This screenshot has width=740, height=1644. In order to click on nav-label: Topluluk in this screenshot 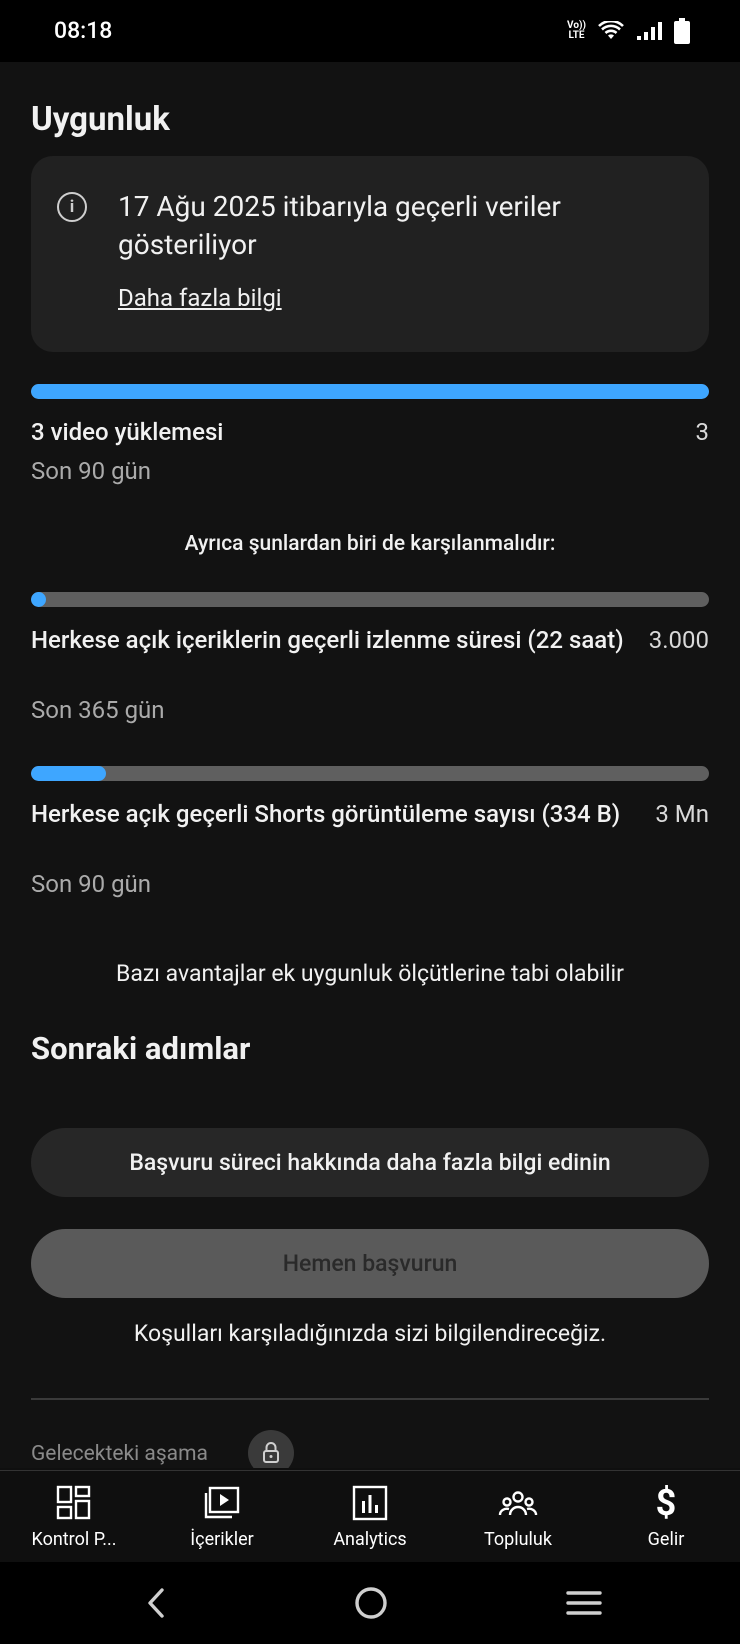, I will do `click(518, 1539)`.